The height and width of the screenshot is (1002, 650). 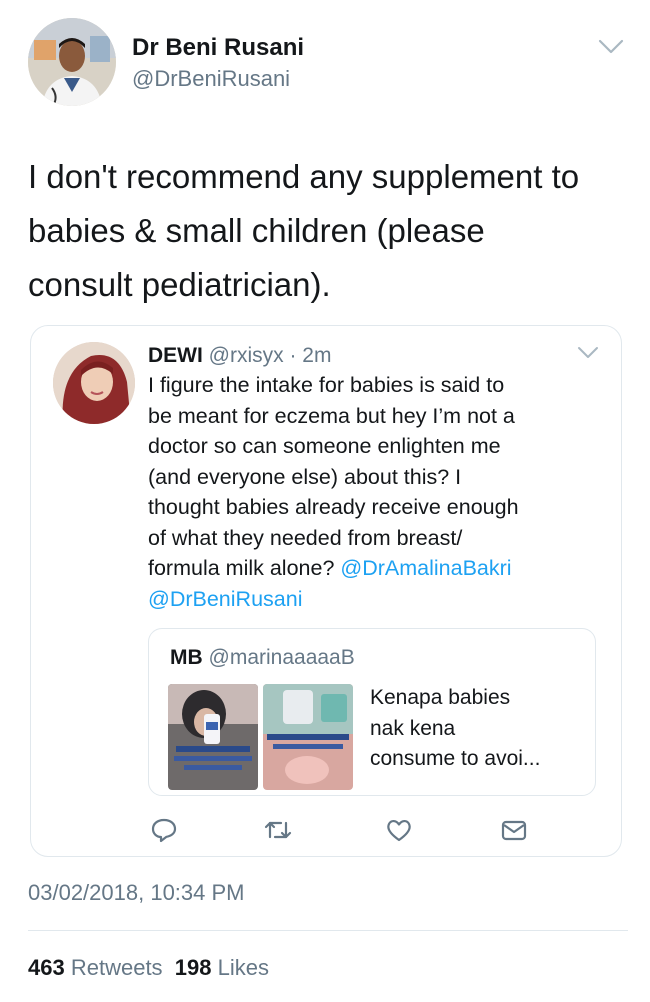 I want to click on tweet-text-line: consult pediatrician)., so click(x=179, y=284).